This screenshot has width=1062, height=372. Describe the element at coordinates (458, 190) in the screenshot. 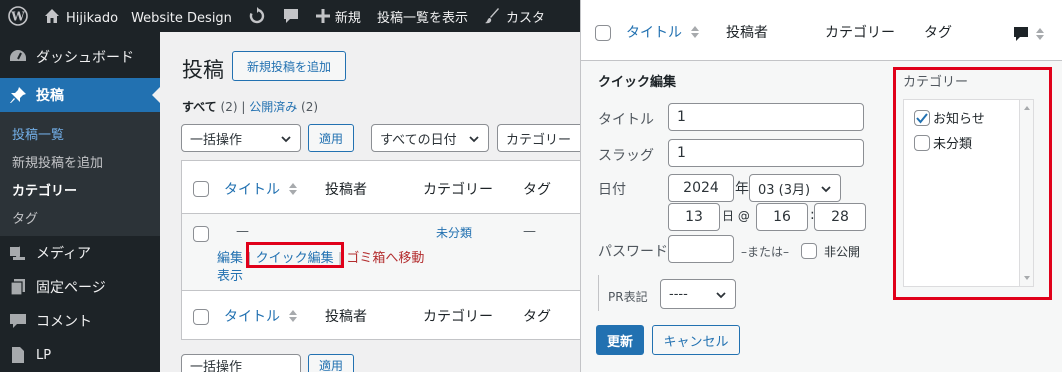

I see `column-category: カテゴリー` at that location.